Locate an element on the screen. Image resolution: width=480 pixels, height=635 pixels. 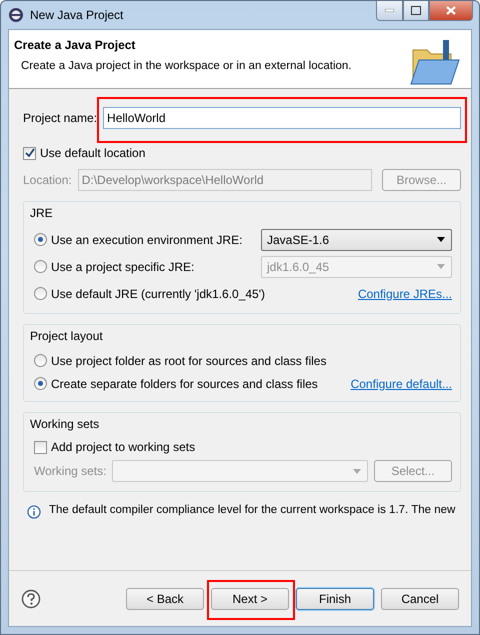
info-message: The default compiler compliance level for the current workspace is 1.7. The new is located at coordinates (252, 510).